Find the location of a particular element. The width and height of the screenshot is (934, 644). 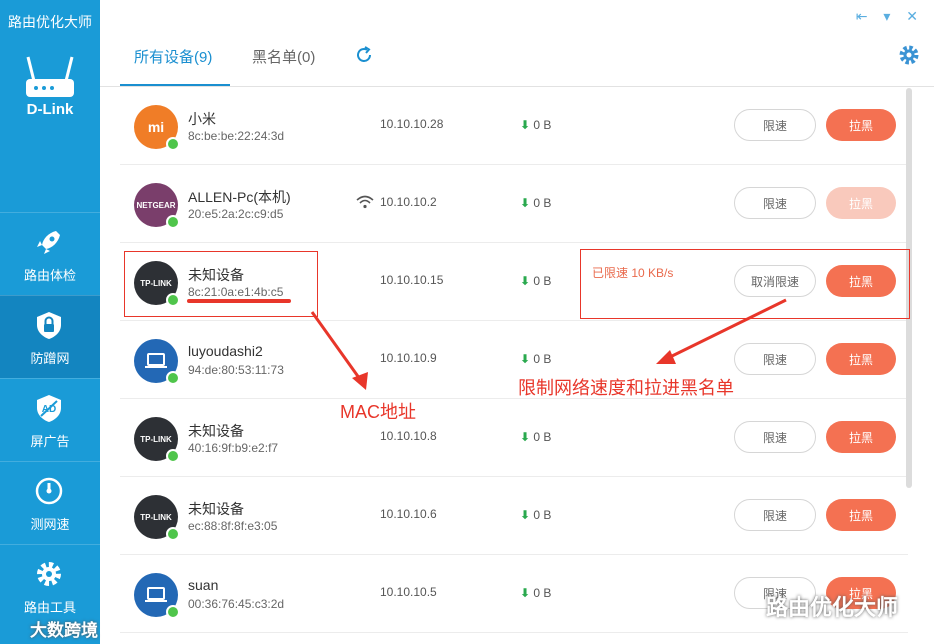

watermark-right: 路由优化大师 is located at coordinates (832, 607).